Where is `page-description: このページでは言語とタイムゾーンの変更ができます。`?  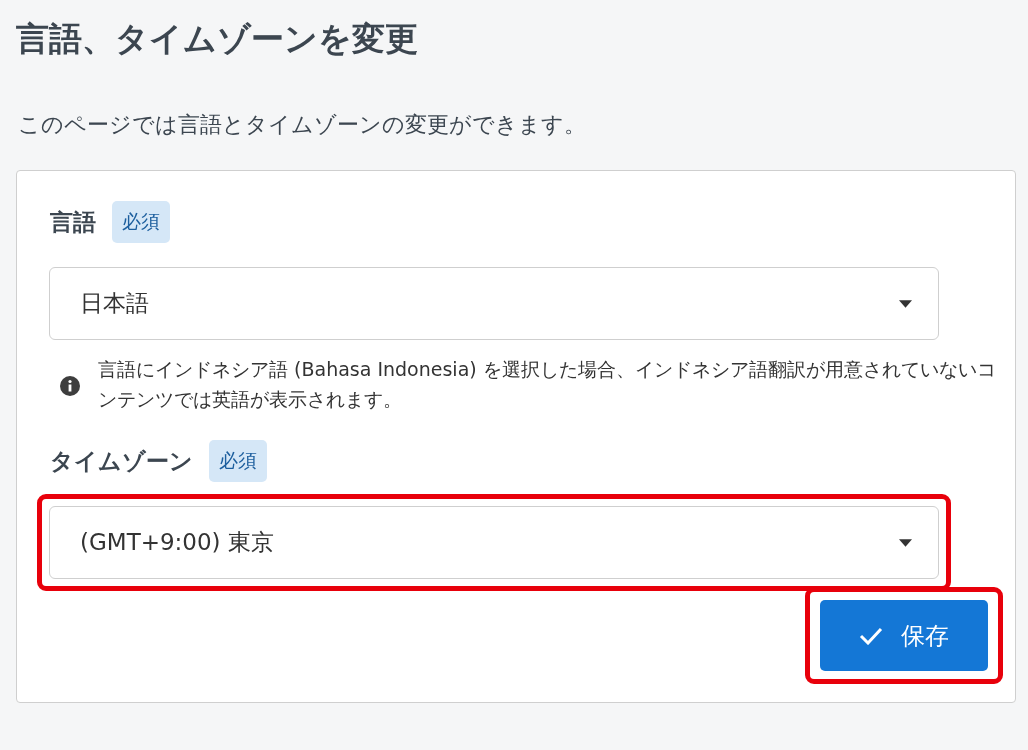 page-description: このページでは言語とタイムゾーンの変更ができます。 is located at coordinates (302, 125).